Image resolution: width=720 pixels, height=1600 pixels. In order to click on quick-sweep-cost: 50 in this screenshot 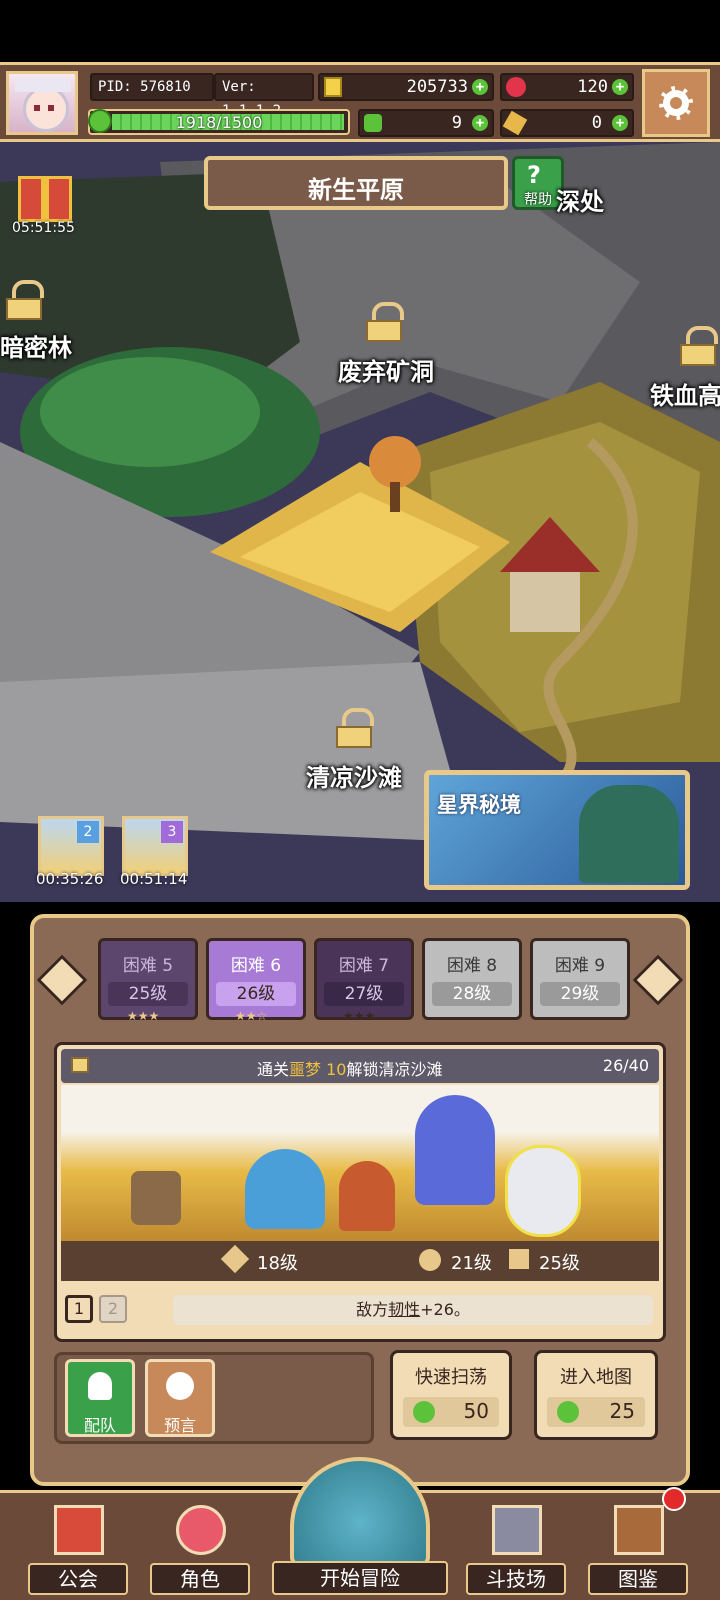, I will do `click(476, 1411)`.